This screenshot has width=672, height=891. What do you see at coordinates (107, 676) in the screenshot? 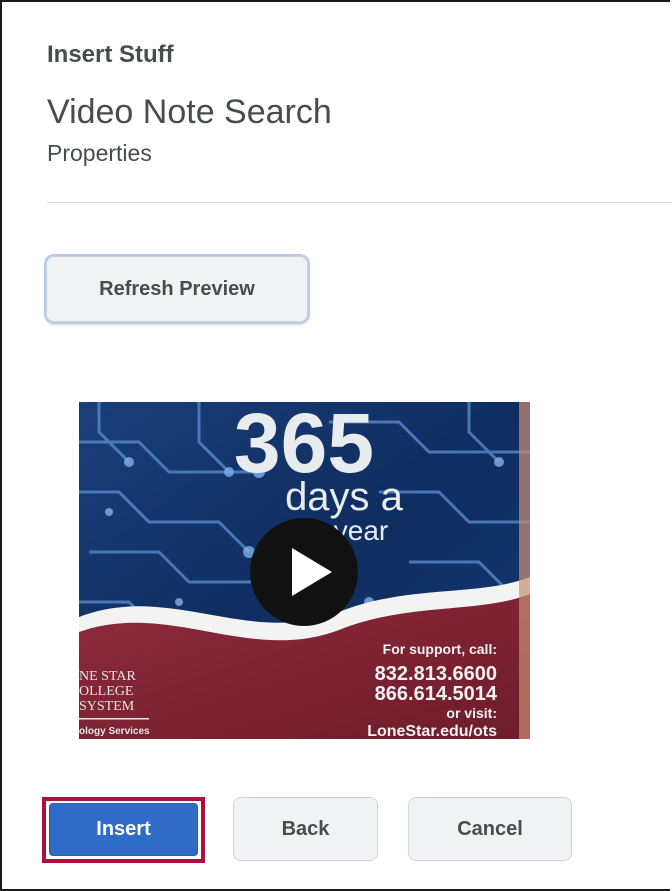
I see `svg-text: NE STAR` at bounding box center [107, 676].